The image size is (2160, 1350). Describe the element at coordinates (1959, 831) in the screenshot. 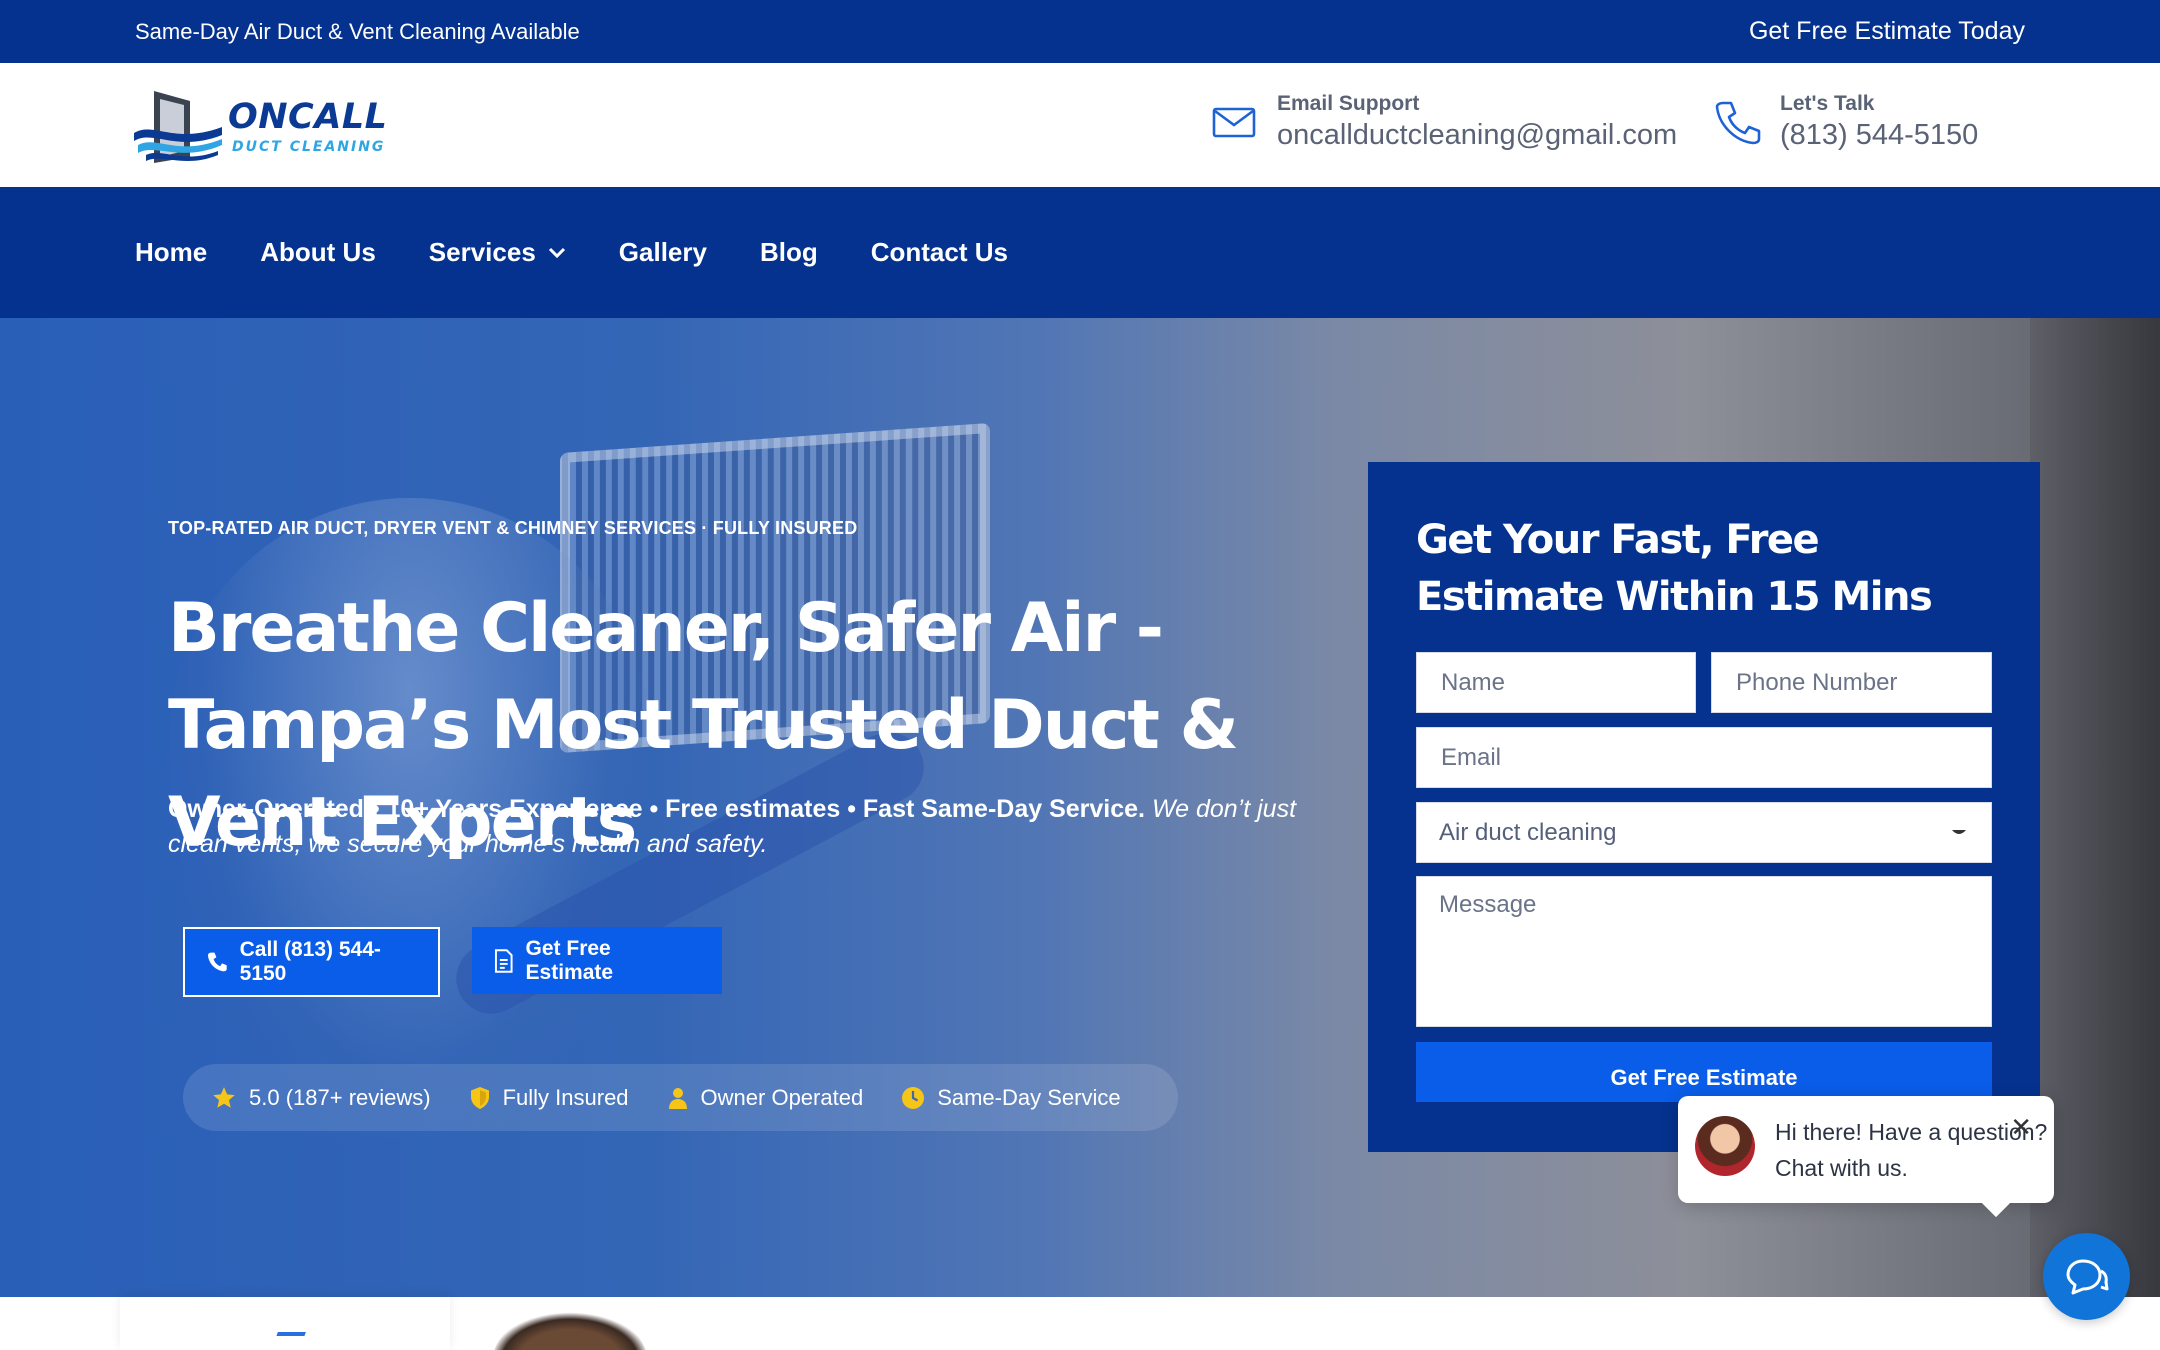

I see `caret-down-icon` at that location.